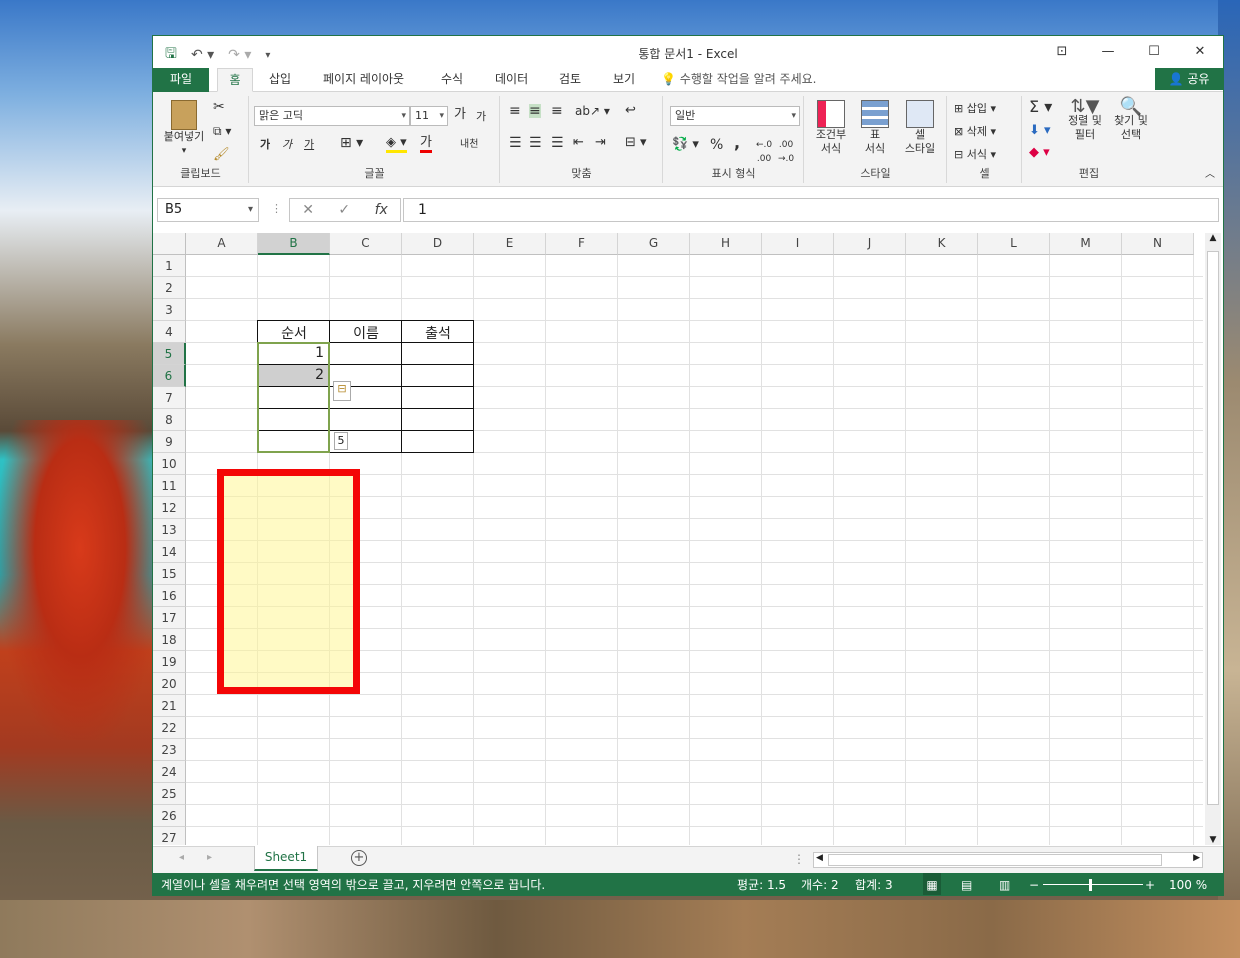 The image size is (1240, 958). I want to click on vertical-scrollbar: ▲ ▼, so click(1213, 539).